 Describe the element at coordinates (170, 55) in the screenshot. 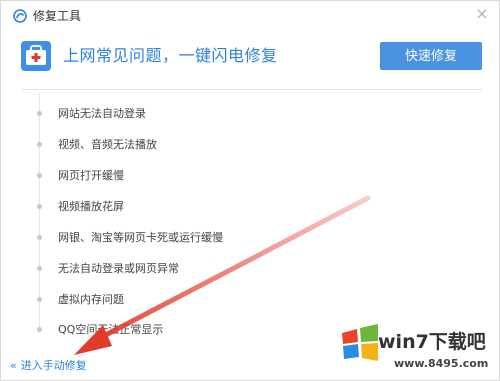

I see `hero-title: 上网常见问题，一键闪电修复` at that location.